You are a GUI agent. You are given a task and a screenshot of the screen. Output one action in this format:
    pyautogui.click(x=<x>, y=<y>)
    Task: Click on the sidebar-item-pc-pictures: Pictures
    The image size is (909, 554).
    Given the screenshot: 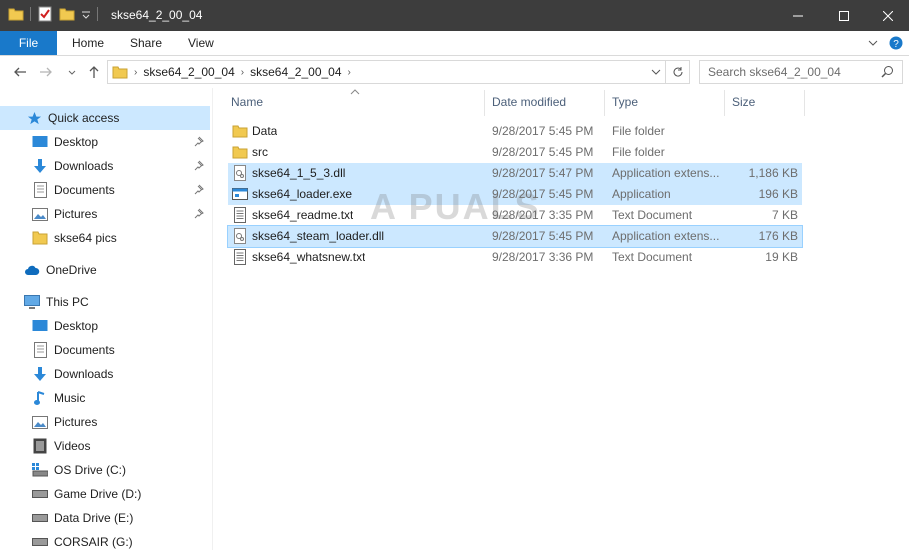 What is the action you would take?
    pyautogui.click(x=105, y=422)
    